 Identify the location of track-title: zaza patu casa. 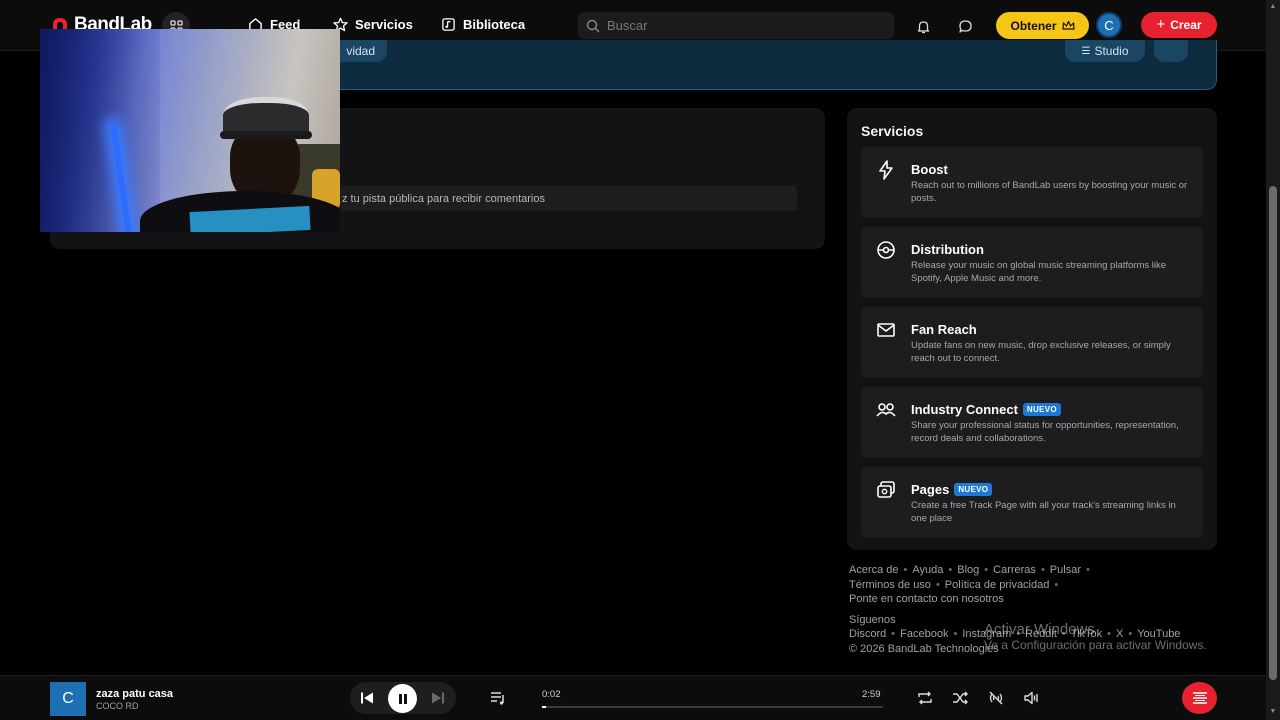
(134, 694).